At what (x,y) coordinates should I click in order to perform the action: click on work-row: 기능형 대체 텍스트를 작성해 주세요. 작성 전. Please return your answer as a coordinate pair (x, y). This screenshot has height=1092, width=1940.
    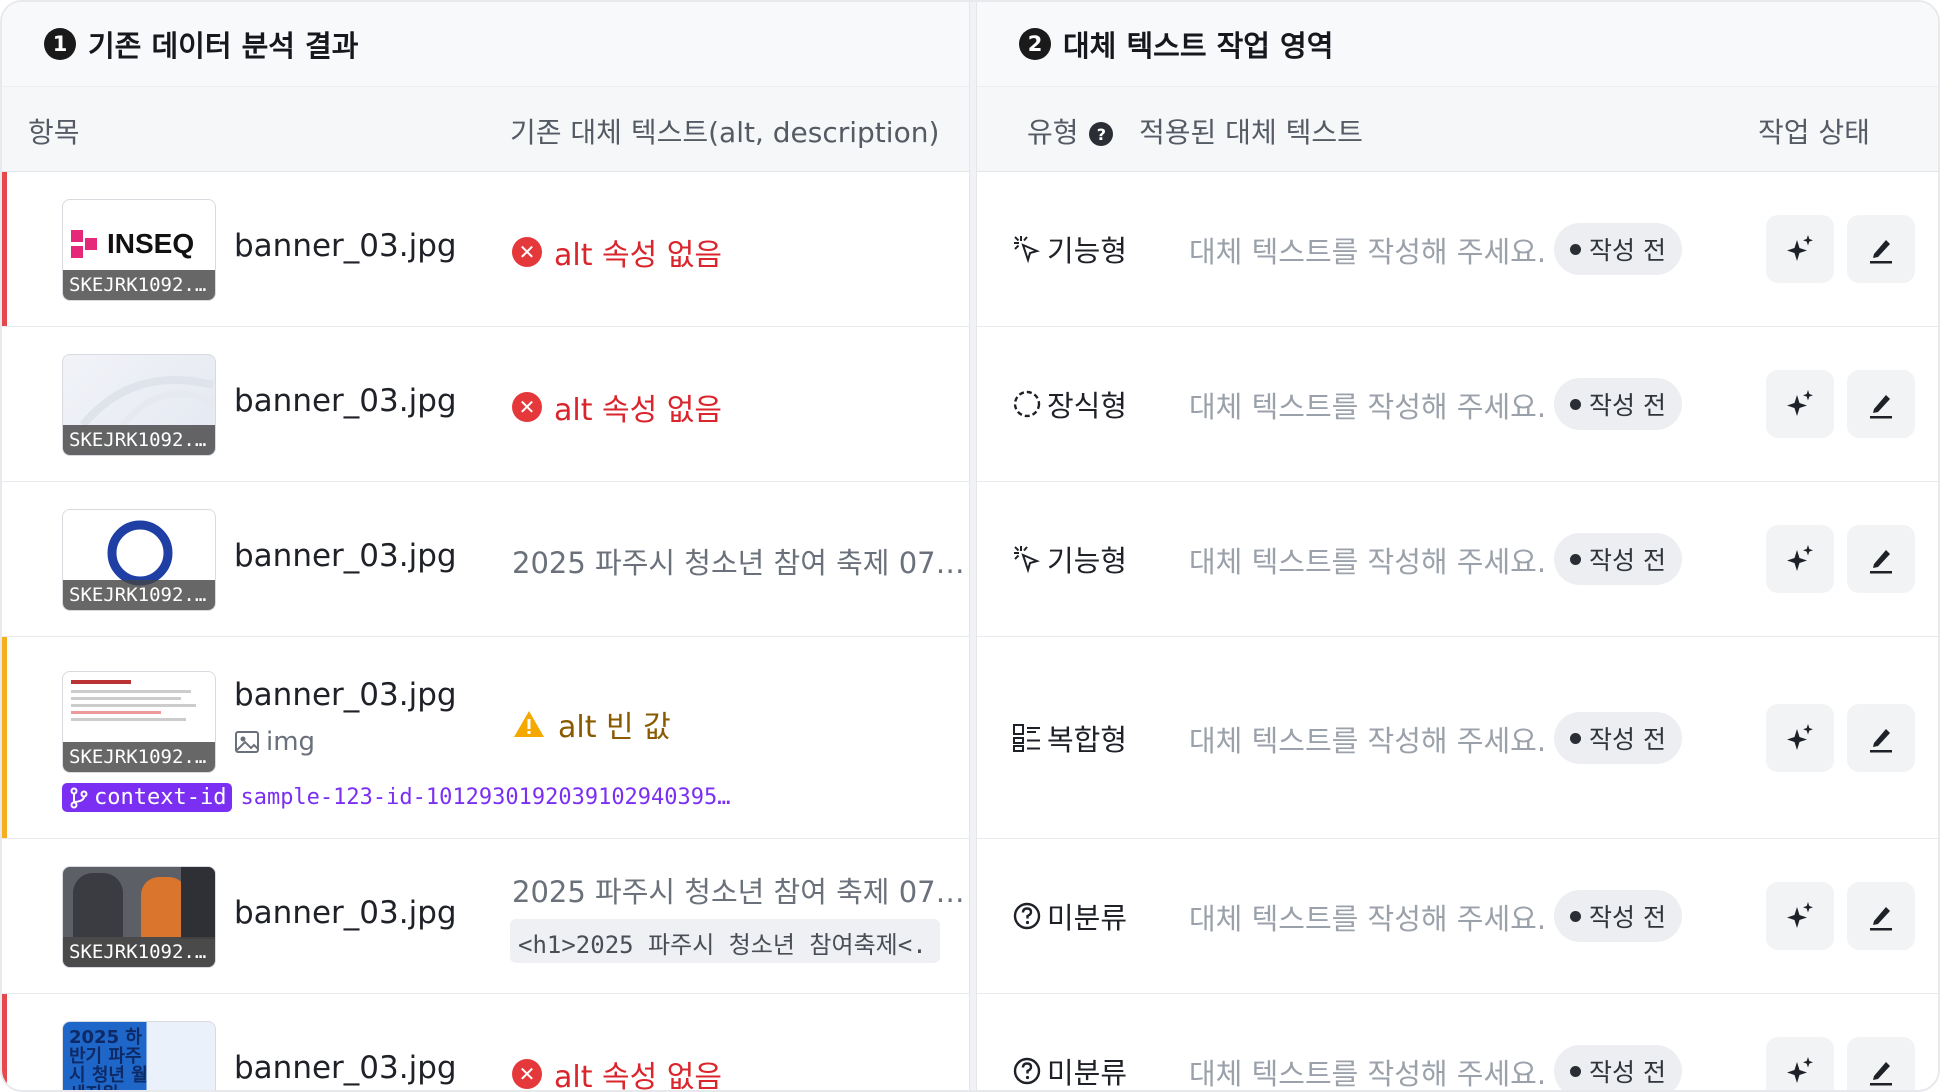
    Looking at the image, I should click on (1457, 559).